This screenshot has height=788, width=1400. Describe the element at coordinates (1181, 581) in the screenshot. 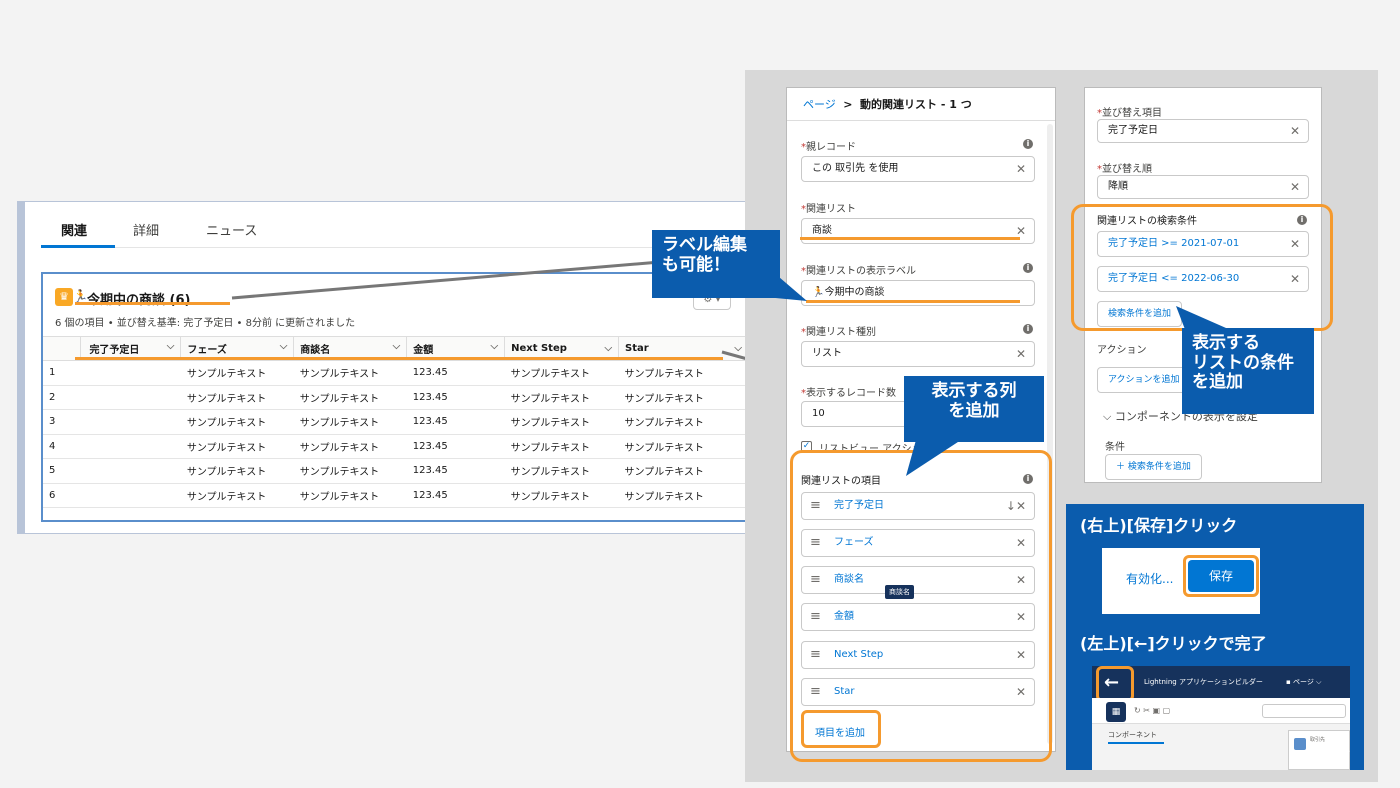

I see `save-screenshot: 有効化... 保存` at that location.